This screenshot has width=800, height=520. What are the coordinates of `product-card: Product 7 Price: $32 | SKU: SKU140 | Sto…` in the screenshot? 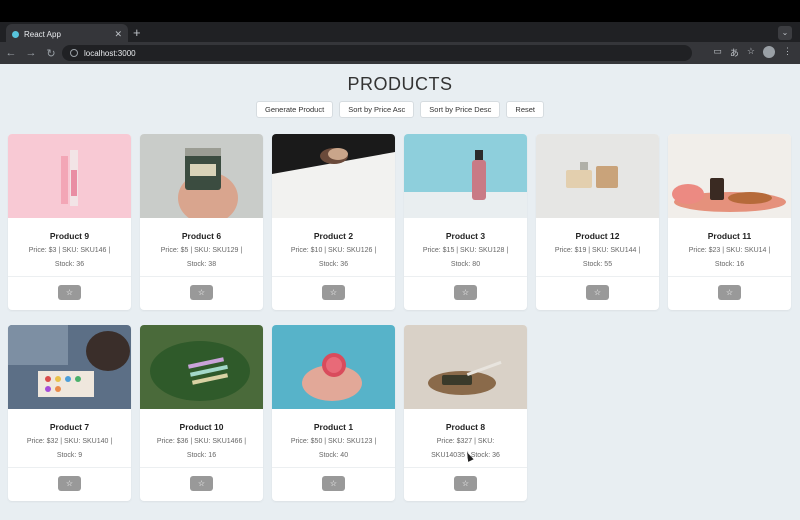 It's located at (69, 413).